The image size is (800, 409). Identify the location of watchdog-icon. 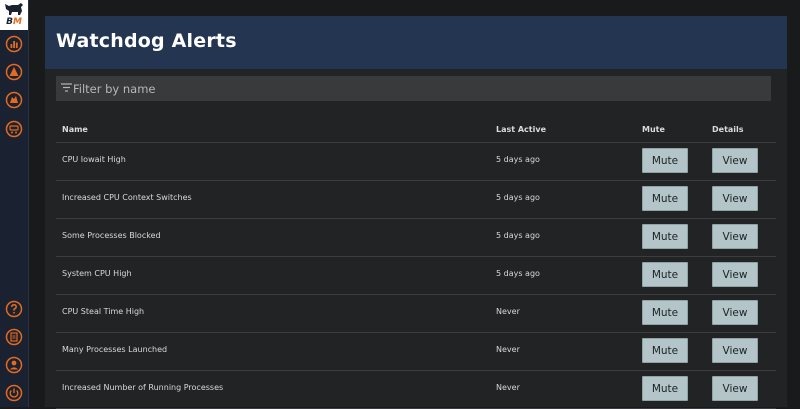
(14, 100).